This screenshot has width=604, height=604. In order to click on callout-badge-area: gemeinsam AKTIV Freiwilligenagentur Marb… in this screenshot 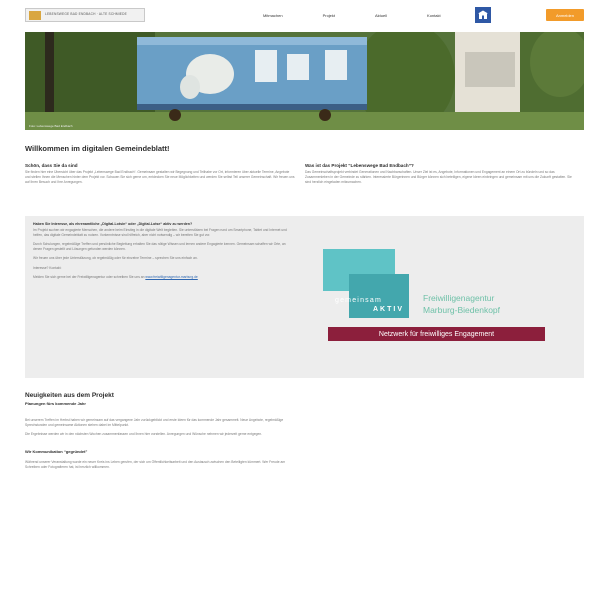, I will do `click(435, 297)`.